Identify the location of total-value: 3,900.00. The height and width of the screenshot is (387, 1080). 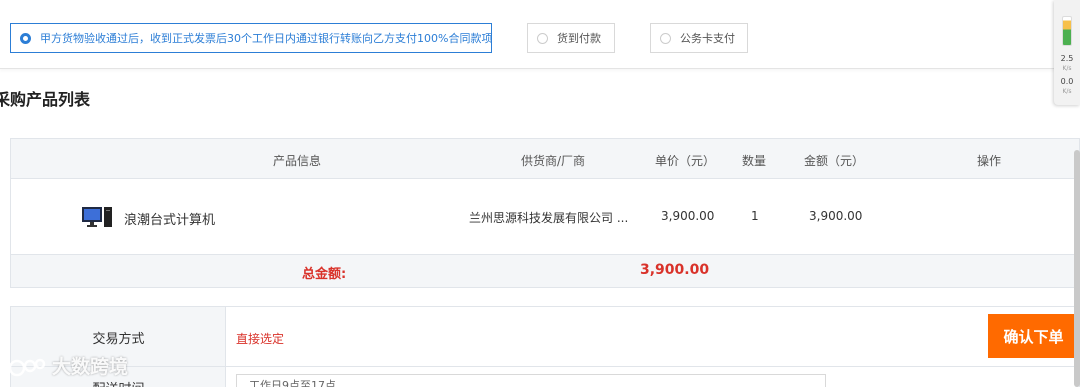
(675, 270).